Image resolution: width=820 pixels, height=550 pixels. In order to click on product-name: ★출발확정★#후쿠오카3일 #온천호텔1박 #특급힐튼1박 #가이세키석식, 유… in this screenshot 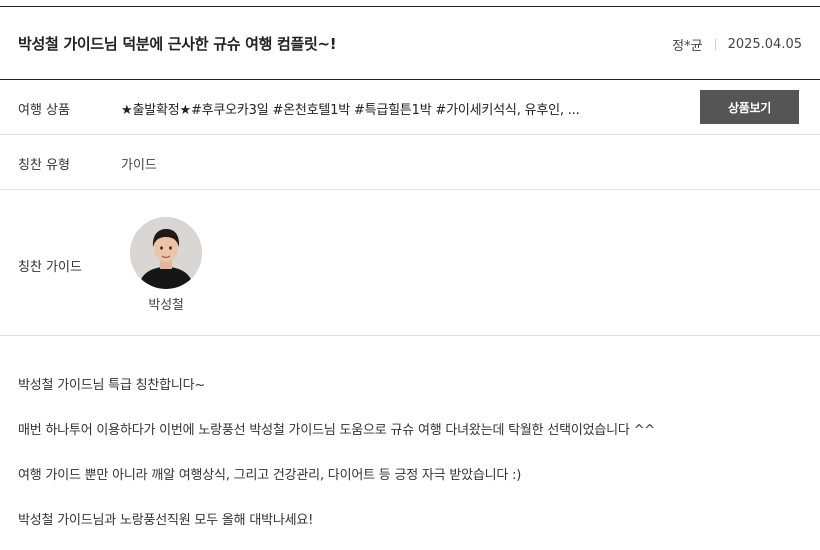, I will do `click(350, 110)`.